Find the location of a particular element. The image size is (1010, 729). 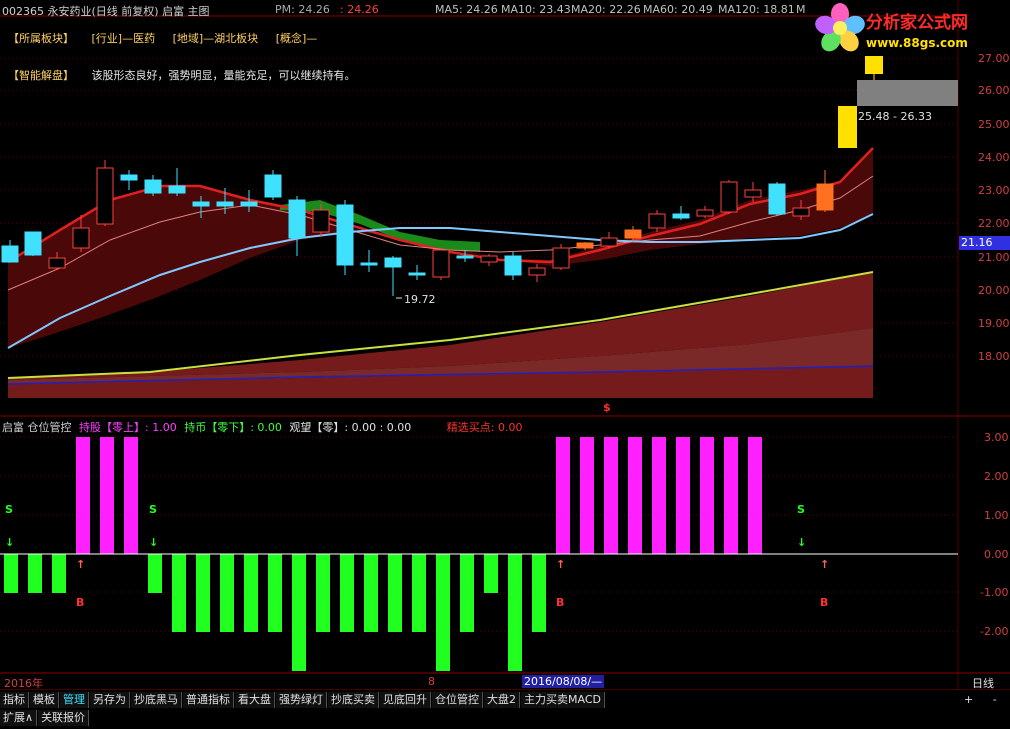

arrow-up-icon: ↑ is located at coordinates (81, 564).